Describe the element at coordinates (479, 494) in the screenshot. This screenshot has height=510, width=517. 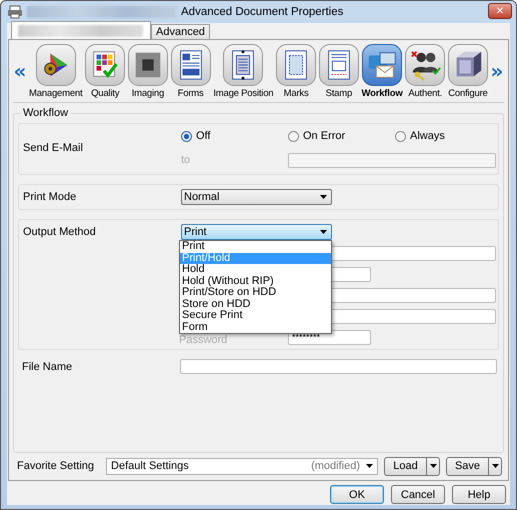
I see `dialog-button: Help` at that location.